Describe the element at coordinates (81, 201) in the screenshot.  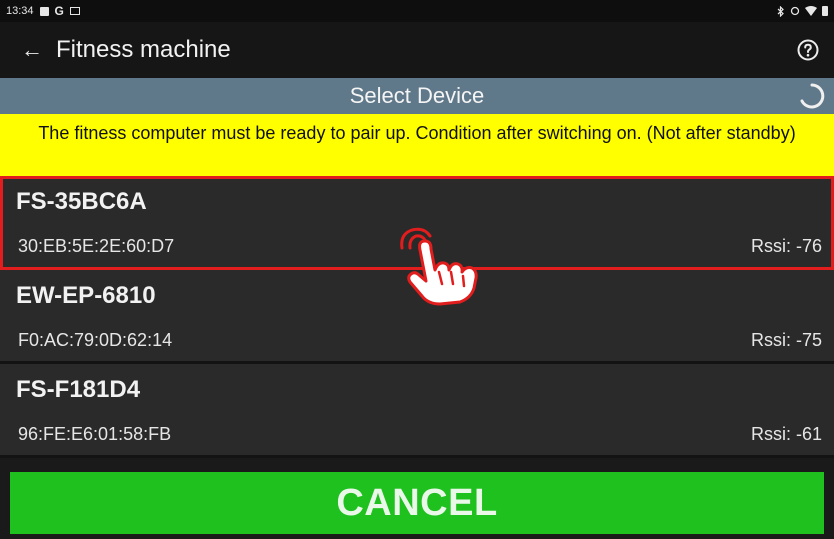
I see `device-name: FS-35BC6A` at that location.